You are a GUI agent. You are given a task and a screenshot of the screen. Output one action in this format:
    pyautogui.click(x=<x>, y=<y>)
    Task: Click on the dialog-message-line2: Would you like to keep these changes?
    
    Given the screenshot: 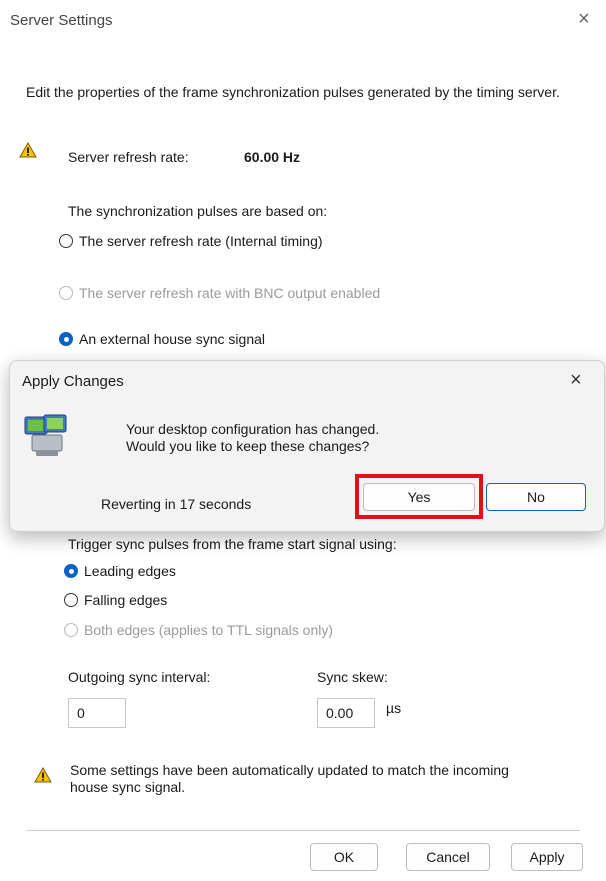 What is the action you would take?
    pyautogui.click(x=248, y=446)
    